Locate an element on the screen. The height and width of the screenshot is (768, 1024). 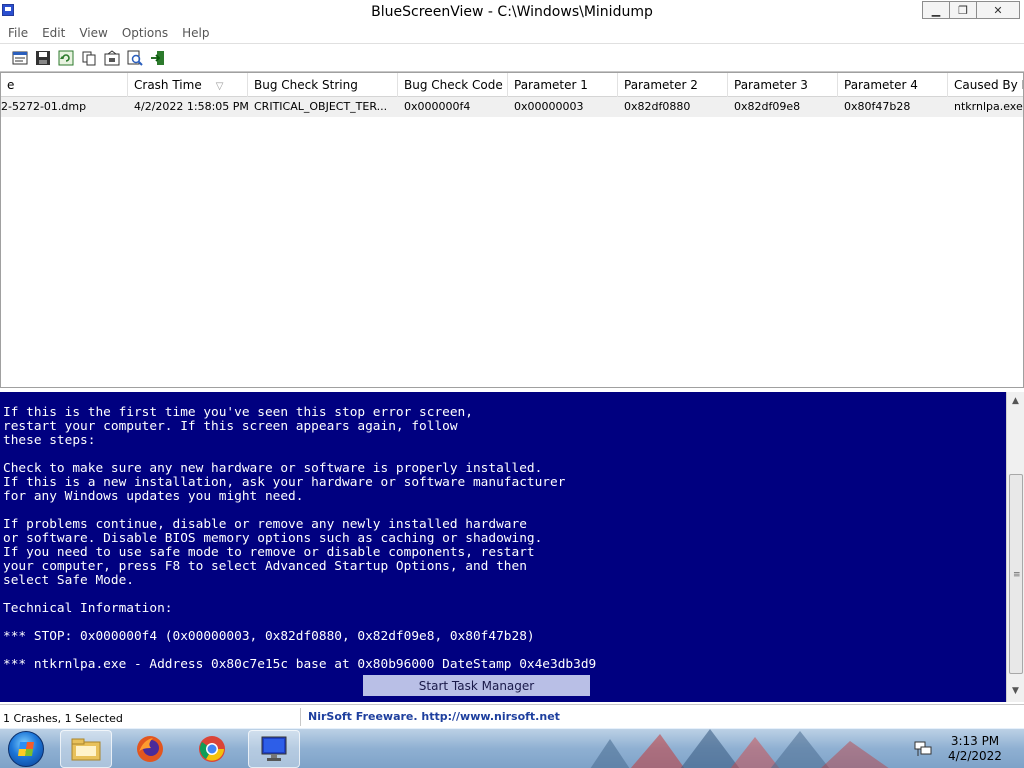
cell-parameter-3: 0x82df09e8 is located at coordinates (767, 106).